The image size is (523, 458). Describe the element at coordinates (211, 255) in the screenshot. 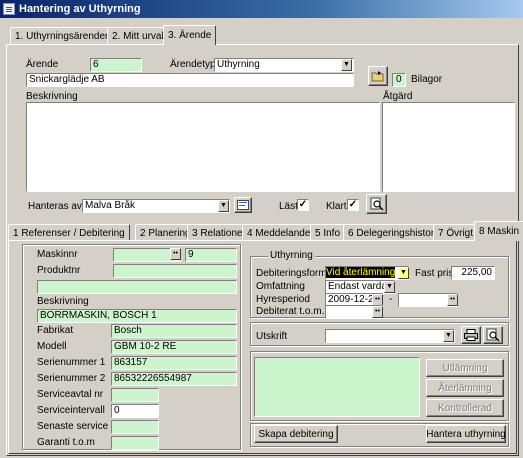

I see `maskinnr-value: 9` at that location.